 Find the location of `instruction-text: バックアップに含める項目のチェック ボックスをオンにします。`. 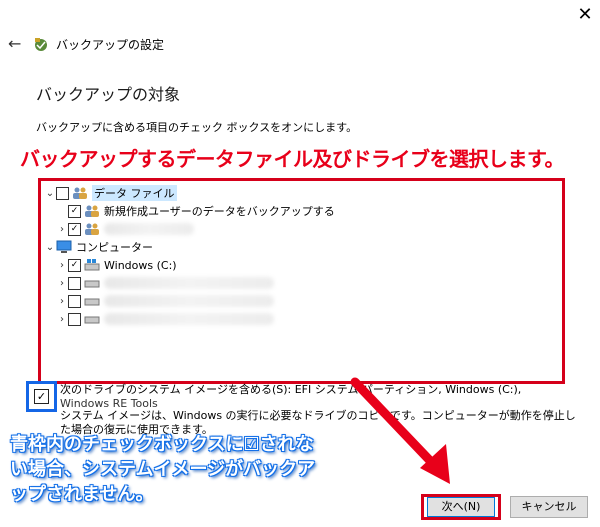

instruction-text: バックアップに含める項目のチェック ボックスをオンにします。 is located at coordinates (197, 127).